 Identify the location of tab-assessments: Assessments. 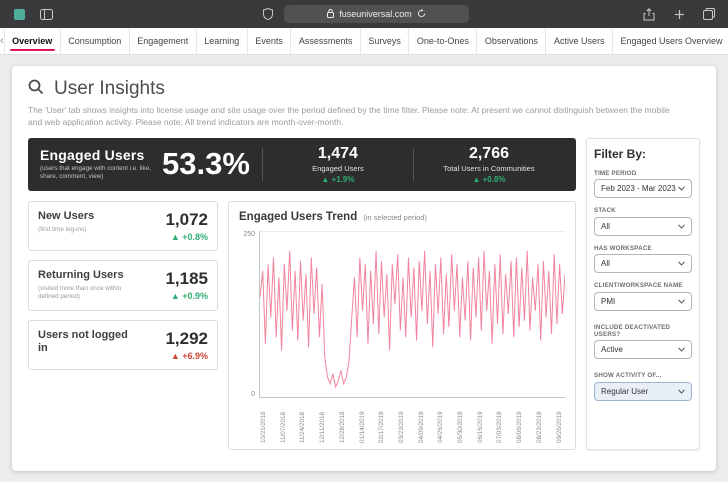
(326, 41).